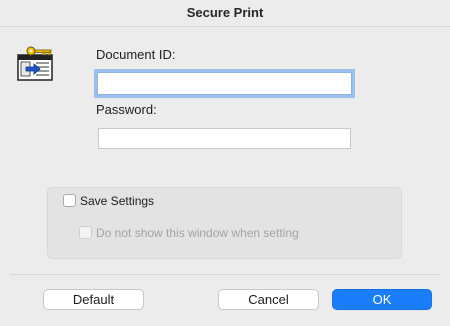 The width and height of the screenshot is (450, 326). I want to click on title-separator, so click(225, 26).